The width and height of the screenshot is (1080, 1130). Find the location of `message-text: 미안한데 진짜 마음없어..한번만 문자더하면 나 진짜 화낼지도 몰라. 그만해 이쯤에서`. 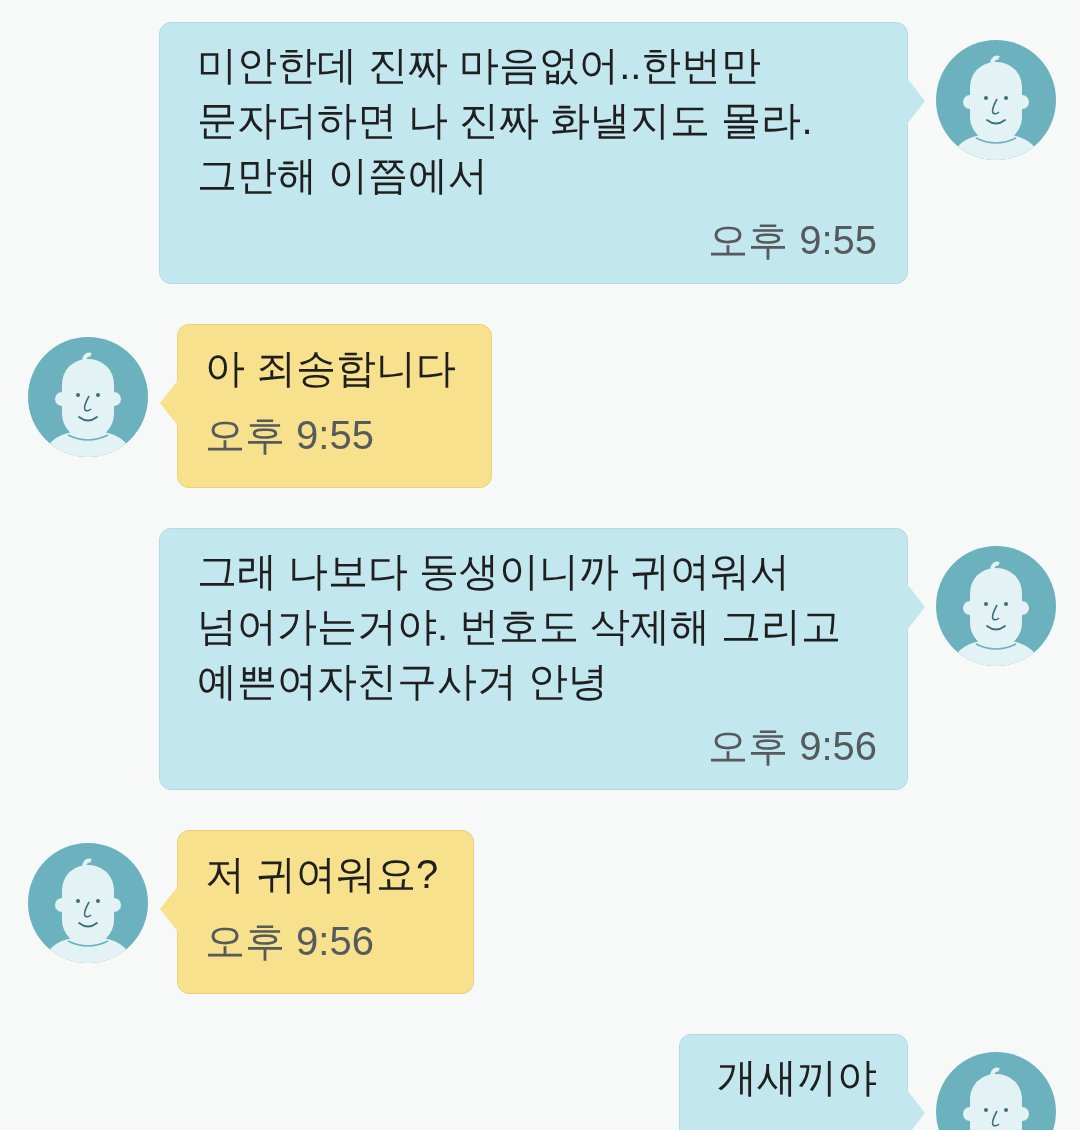

message-text: 미안한데 진짜 마음없어..한번만 문자더하면 나 진짜 화낼지도 몰라. 그만해 이쯤에서 is located at coordinates (505, 120).